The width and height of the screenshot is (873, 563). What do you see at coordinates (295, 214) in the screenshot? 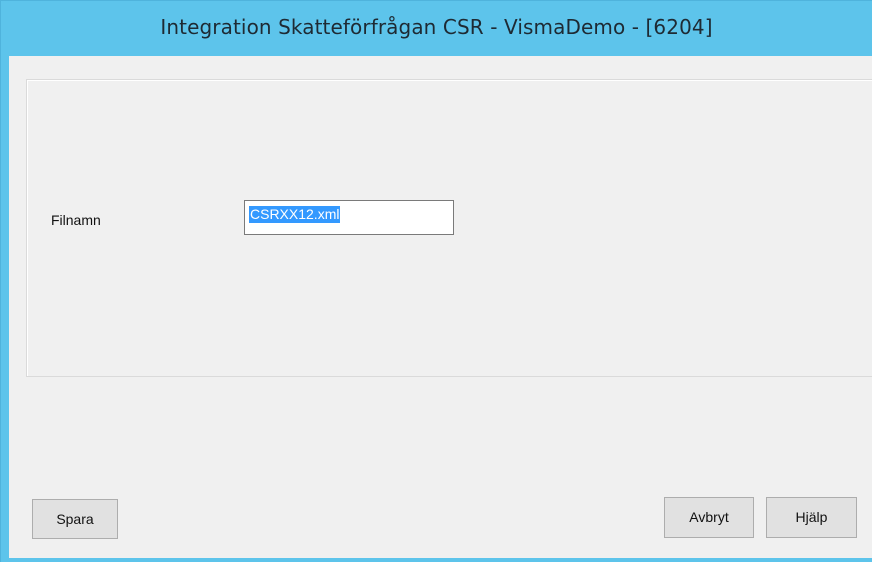
I see `filename-input-value: CSRXX12.xml` at bounding box center [295, 214].